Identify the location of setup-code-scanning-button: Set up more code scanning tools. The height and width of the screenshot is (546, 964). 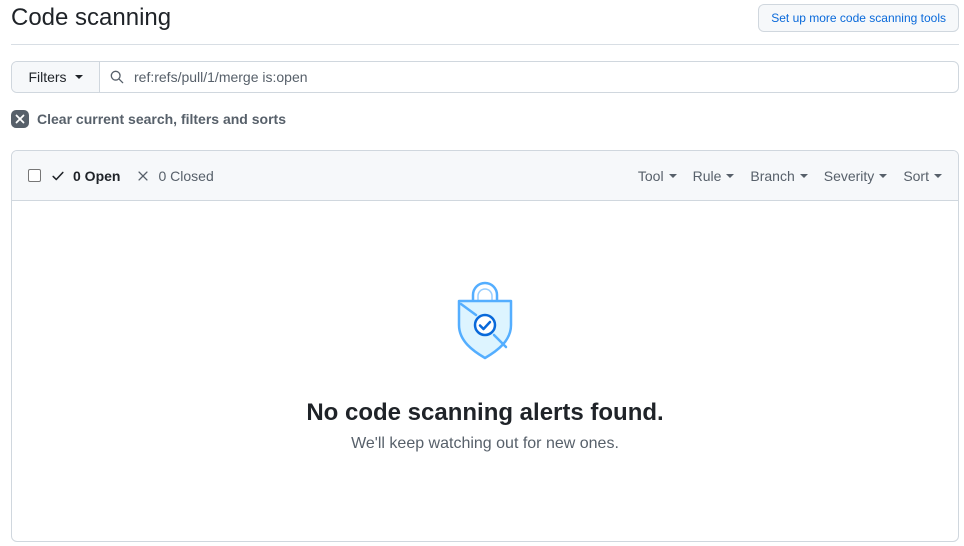
(858, 18).